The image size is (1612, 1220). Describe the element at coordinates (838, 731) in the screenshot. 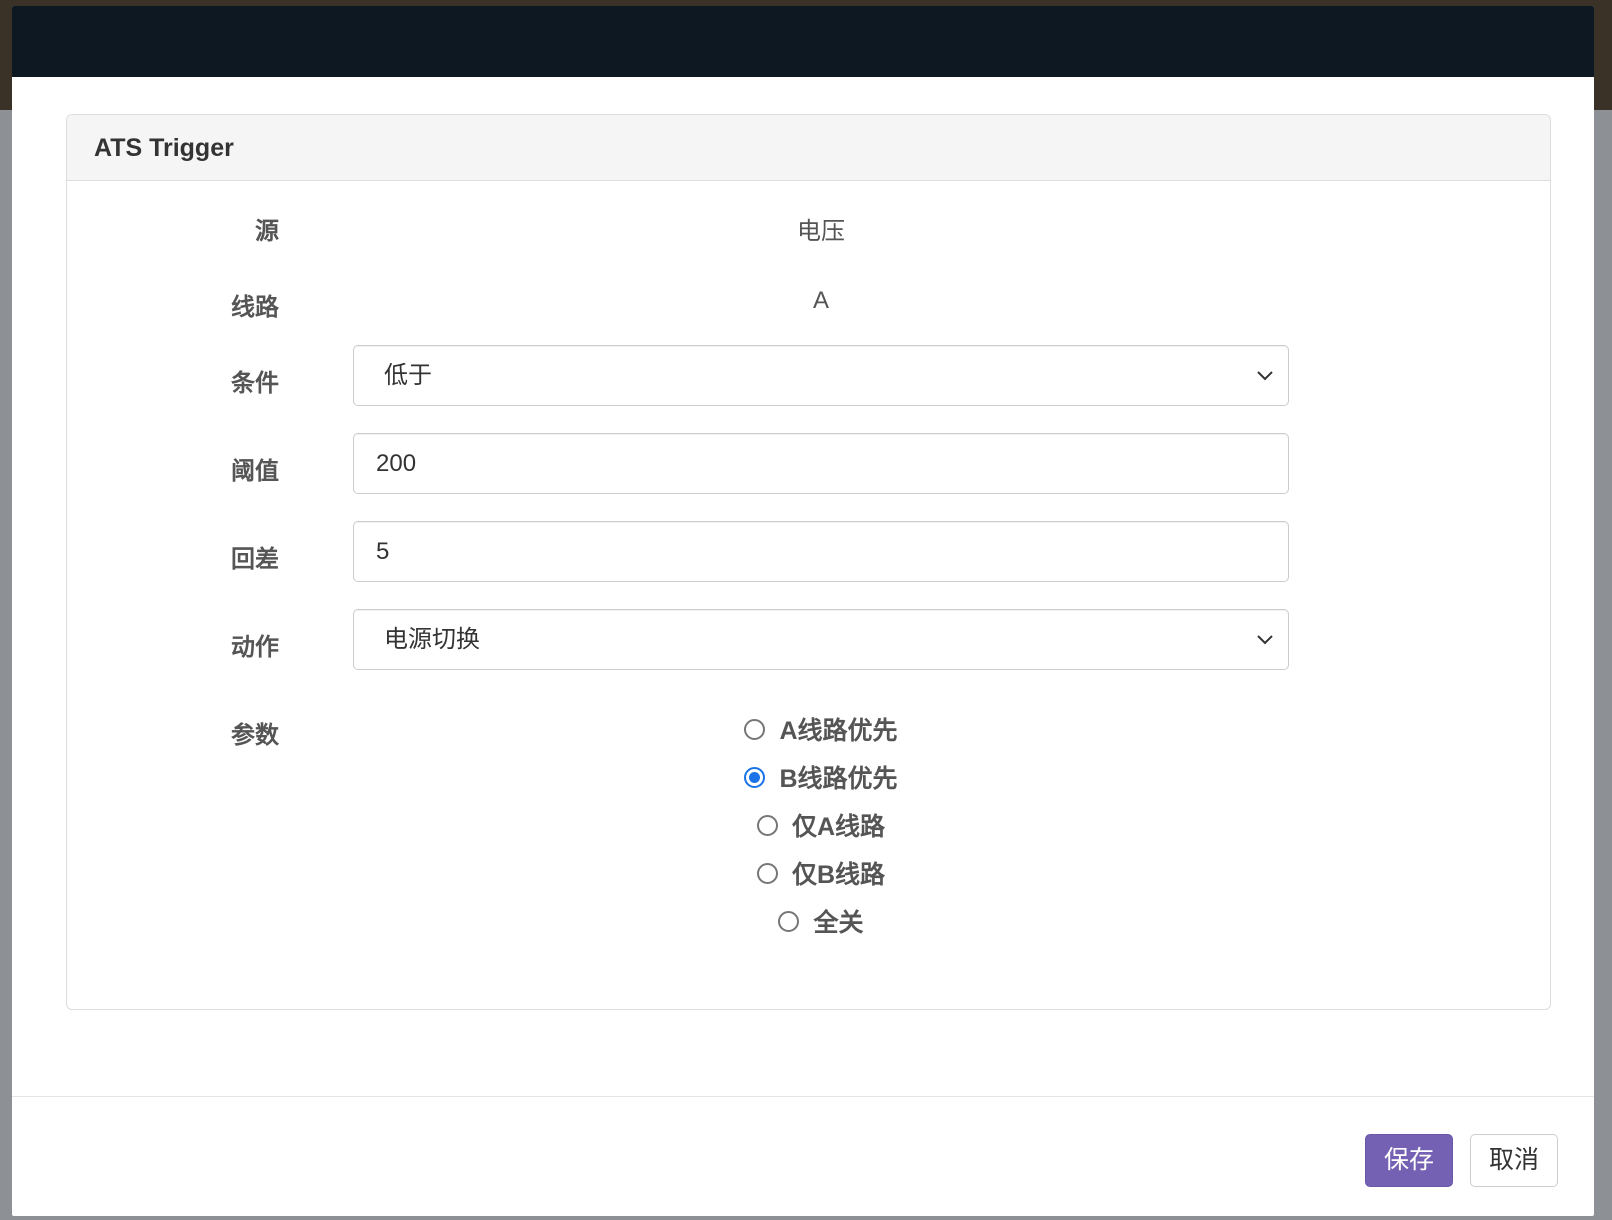

I see `param-option-label: A线路优先` at that location.